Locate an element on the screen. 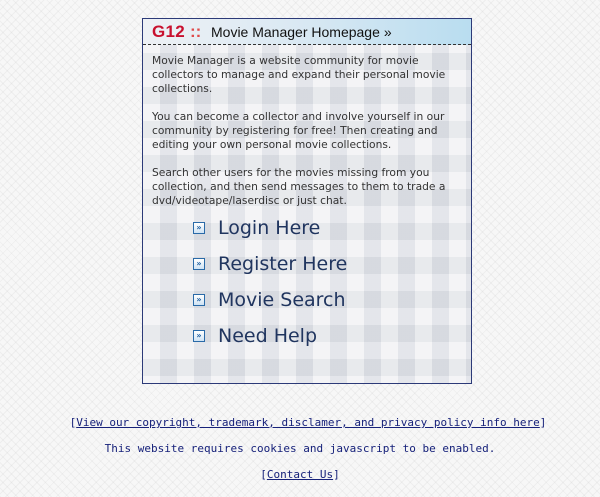 This screenshot has height=497, width=600. nav-item-movie-search: » Movie Search is located at coordinates (318, 307).